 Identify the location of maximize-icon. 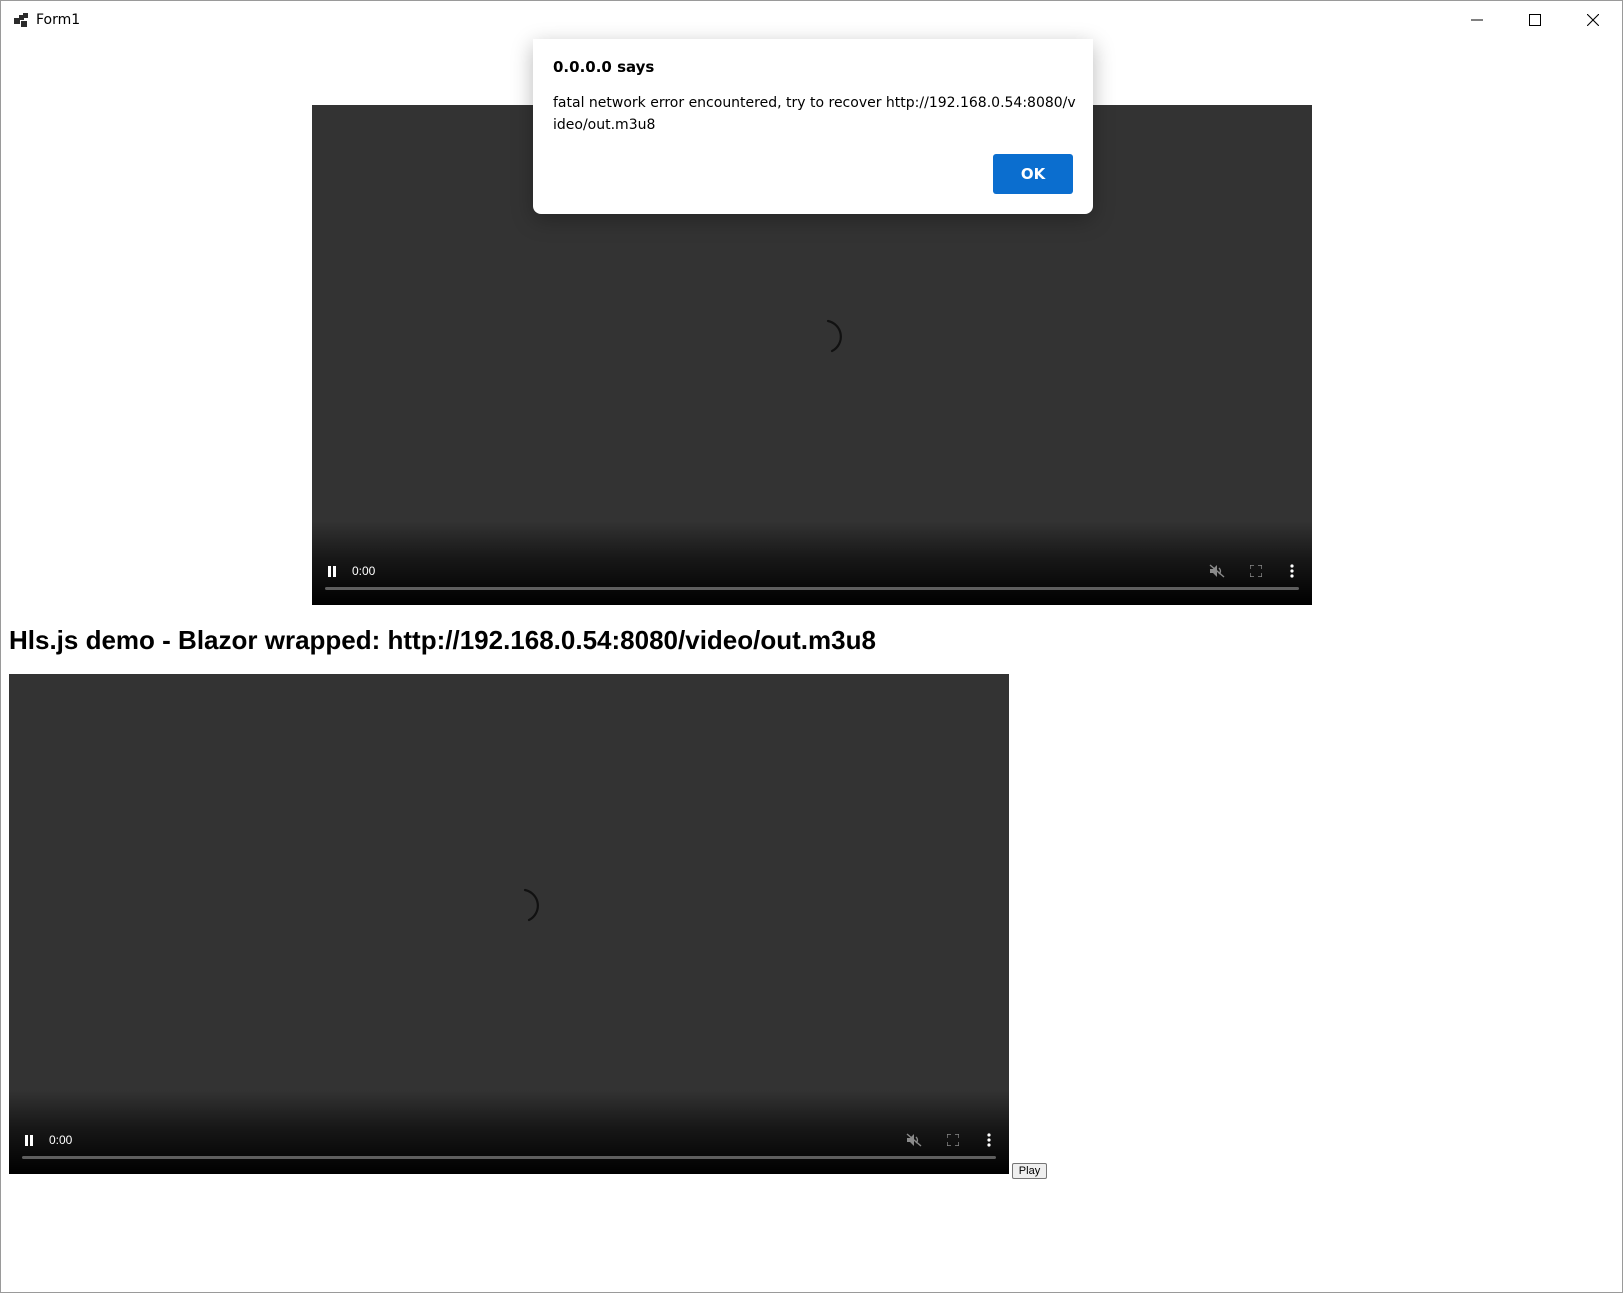
(1535, 20).